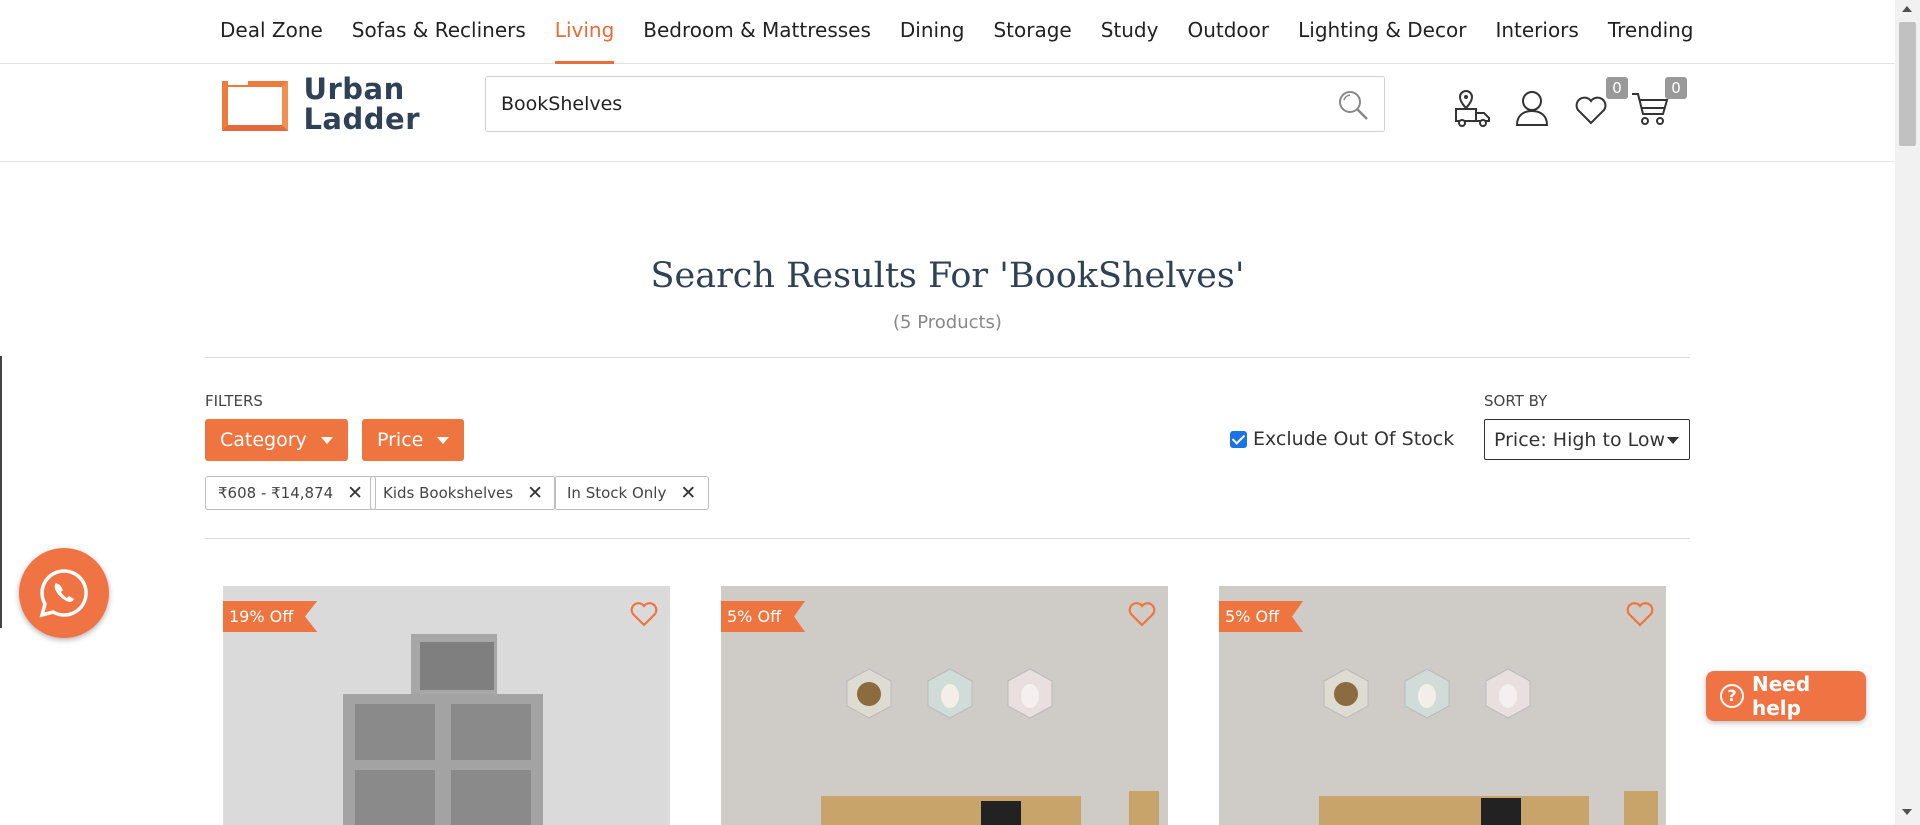 Image resolution: width=1920 pixels, height=825 pixels. Describe the element at coordinates (1781, 696) in the screenshot. I see `need-help-label: Need help` at that location.